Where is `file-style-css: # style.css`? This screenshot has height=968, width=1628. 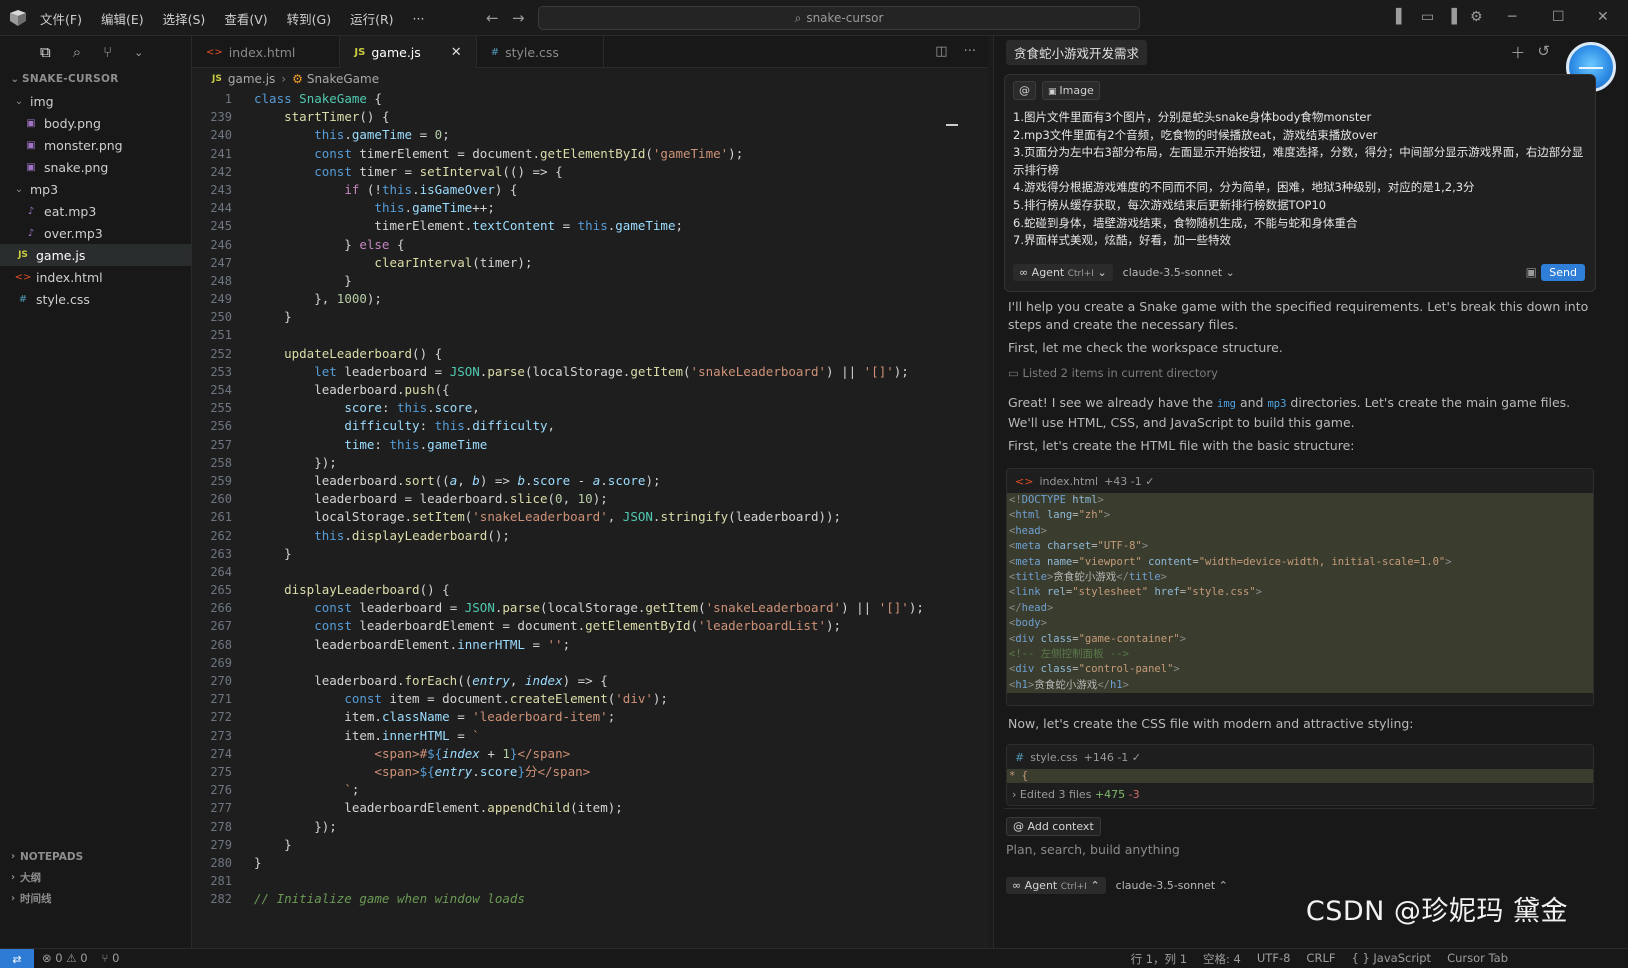 file-style-css: # style.css is located at coordinates (95, 299).